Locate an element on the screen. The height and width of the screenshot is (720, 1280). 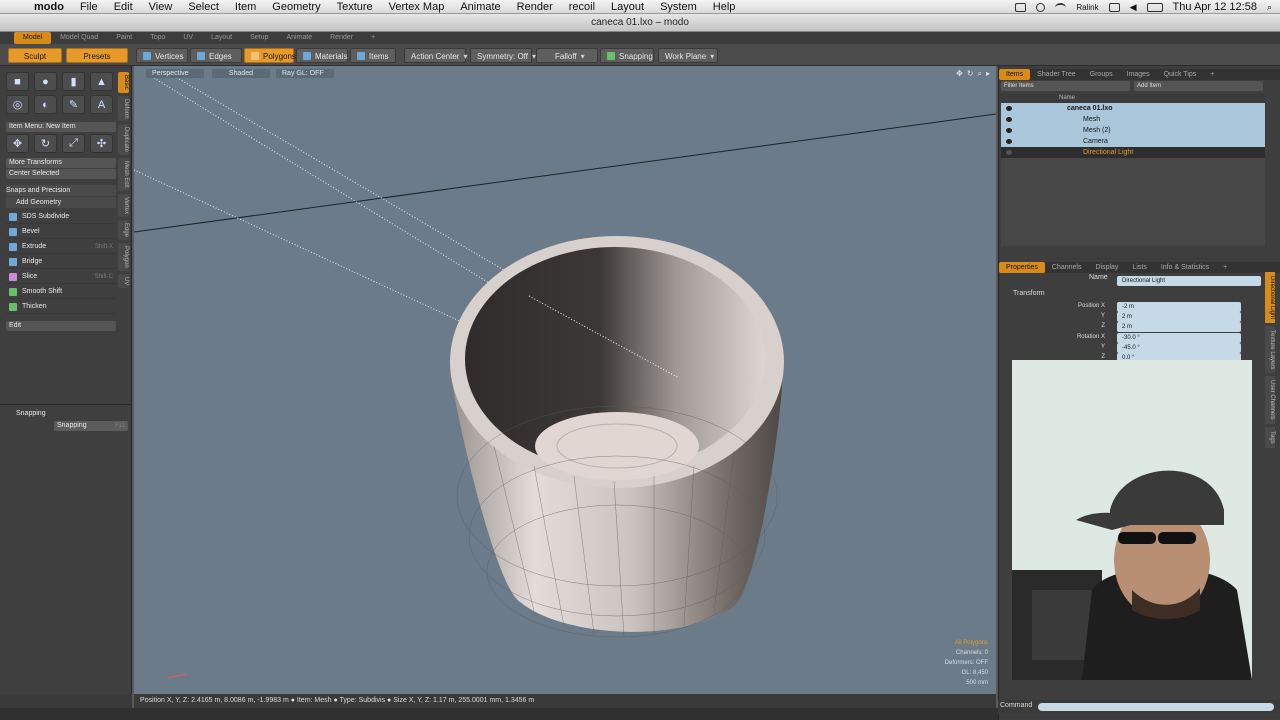
layout-tab-uv: UV is located at coordinates (188, 38).